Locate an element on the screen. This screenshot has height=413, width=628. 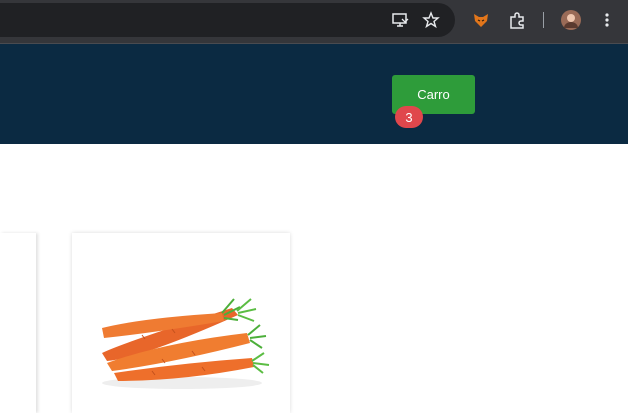
star-icon is located at coordinates (431, 20).